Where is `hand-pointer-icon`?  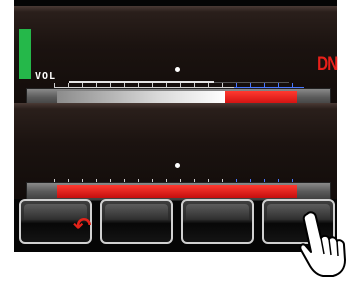 hand-pointer-icon is located at coordinates (322, 244).